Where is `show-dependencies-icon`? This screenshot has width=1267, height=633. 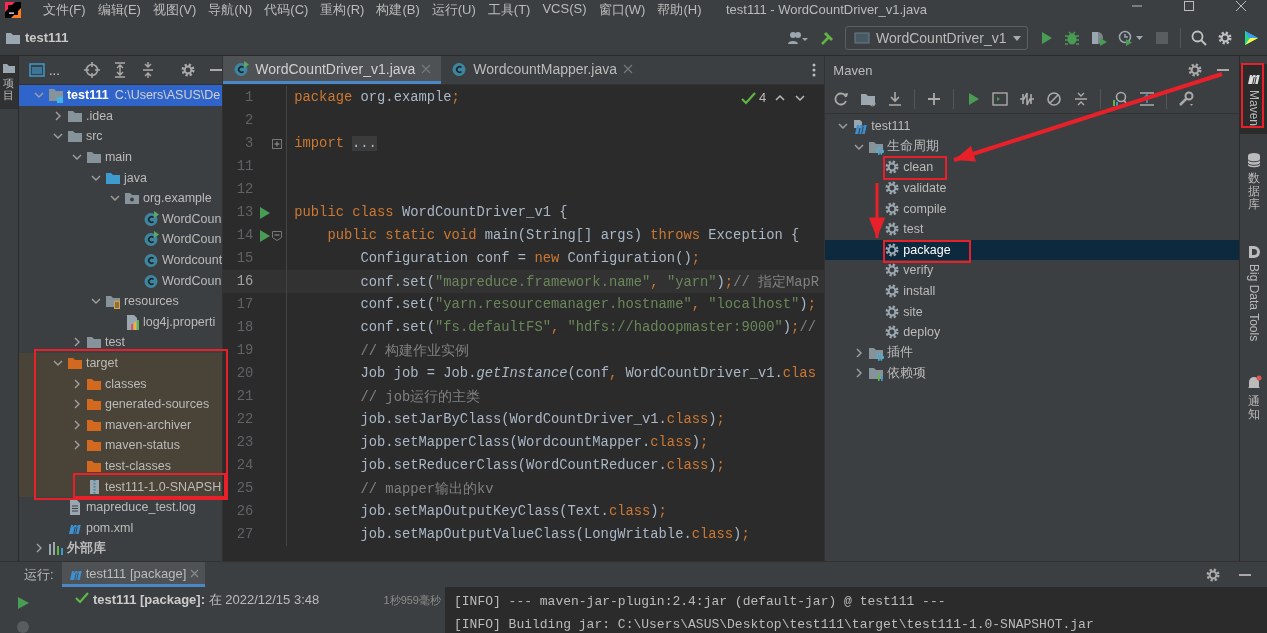
show-dependencies-icon is located at coordinates (1147, 98).